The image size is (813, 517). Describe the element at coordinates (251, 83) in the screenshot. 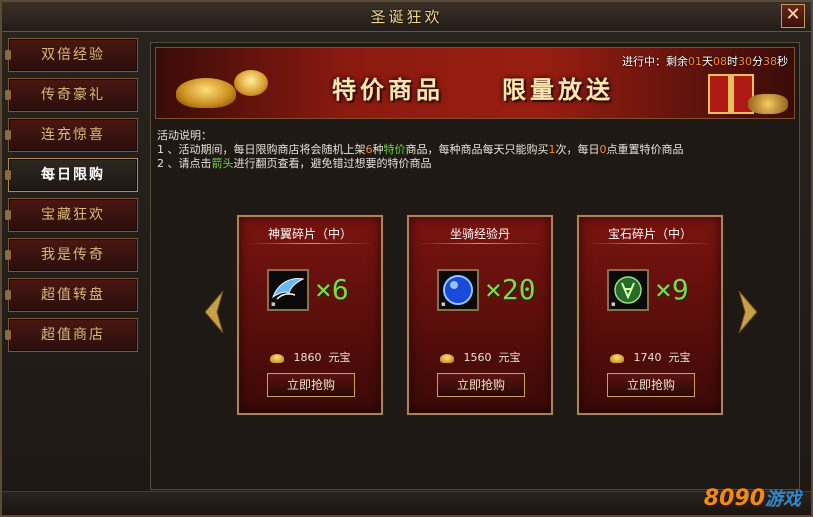

I see `gold-coin-icon` at that location.